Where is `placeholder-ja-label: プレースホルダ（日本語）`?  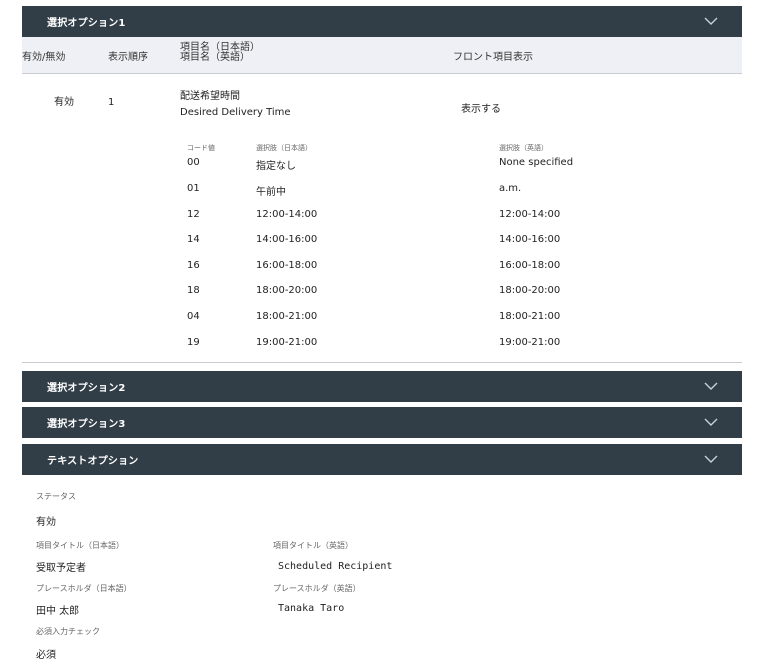 placeholder-ja-label: プレースホルダ（日本語） is located at coordinates (84, 588).